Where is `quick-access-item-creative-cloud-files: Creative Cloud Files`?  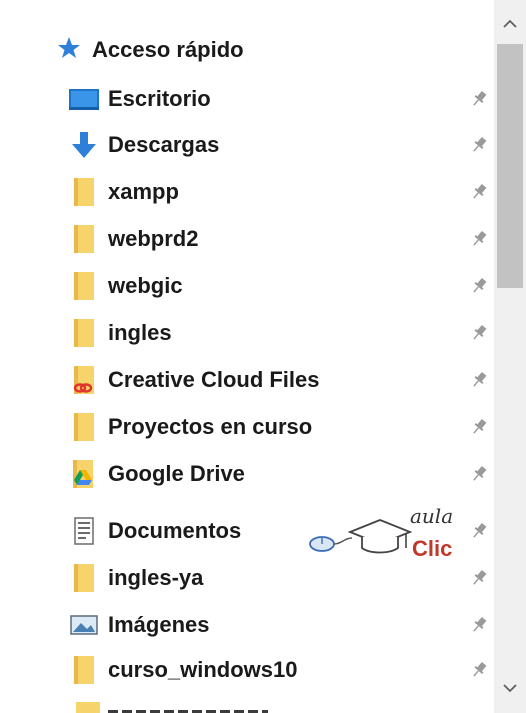 quick-access-item-creative-cloud-files: Creative Cloud Files is located at coordinates (280, 380).